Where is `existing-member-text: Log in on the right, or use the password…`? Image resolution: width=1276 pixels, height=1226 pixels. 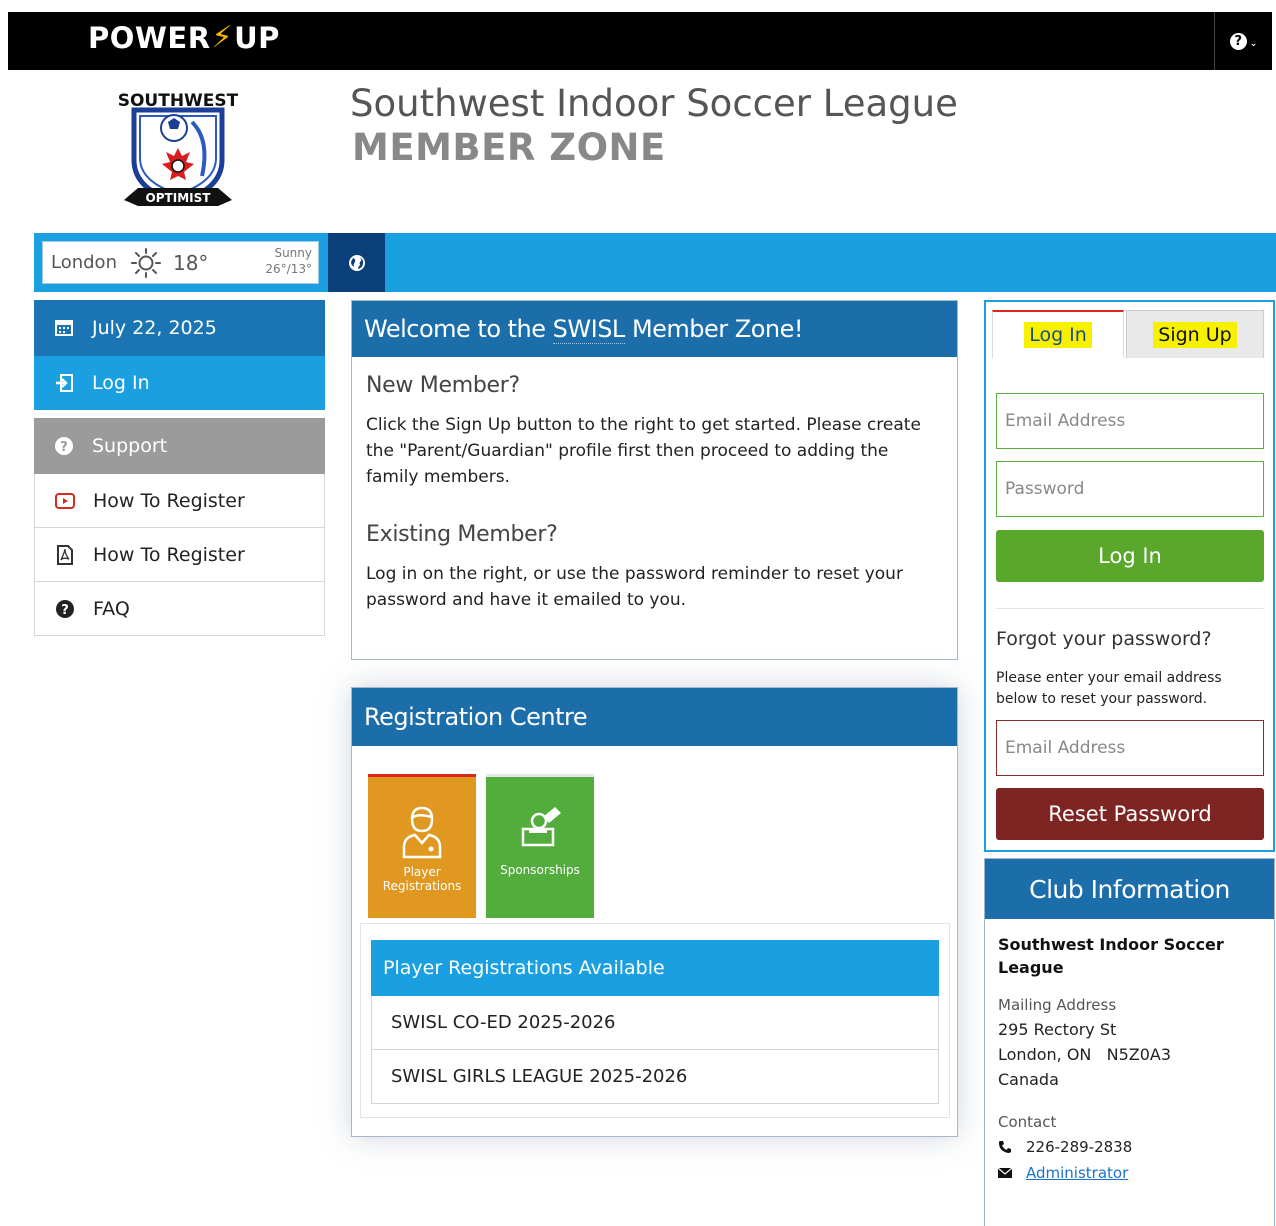
existing-member-text: Log in on the right, or use the password… is located at coordinates (634, 587).